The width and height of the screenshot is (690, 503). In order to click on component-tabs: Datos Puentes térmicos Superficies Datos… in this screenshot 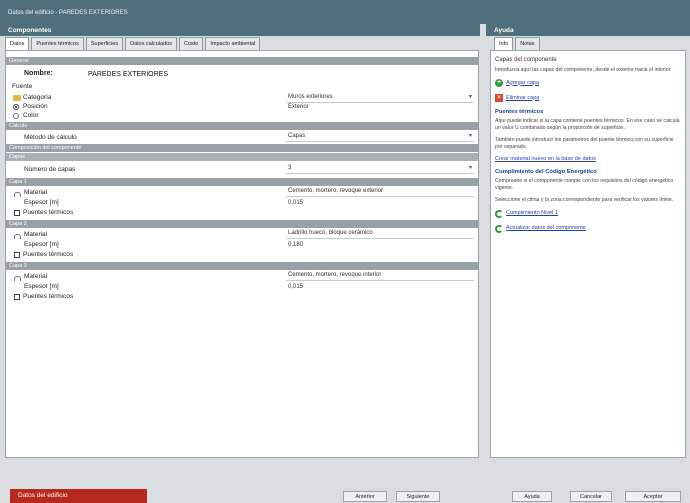, I will do `click(133, 43)`.